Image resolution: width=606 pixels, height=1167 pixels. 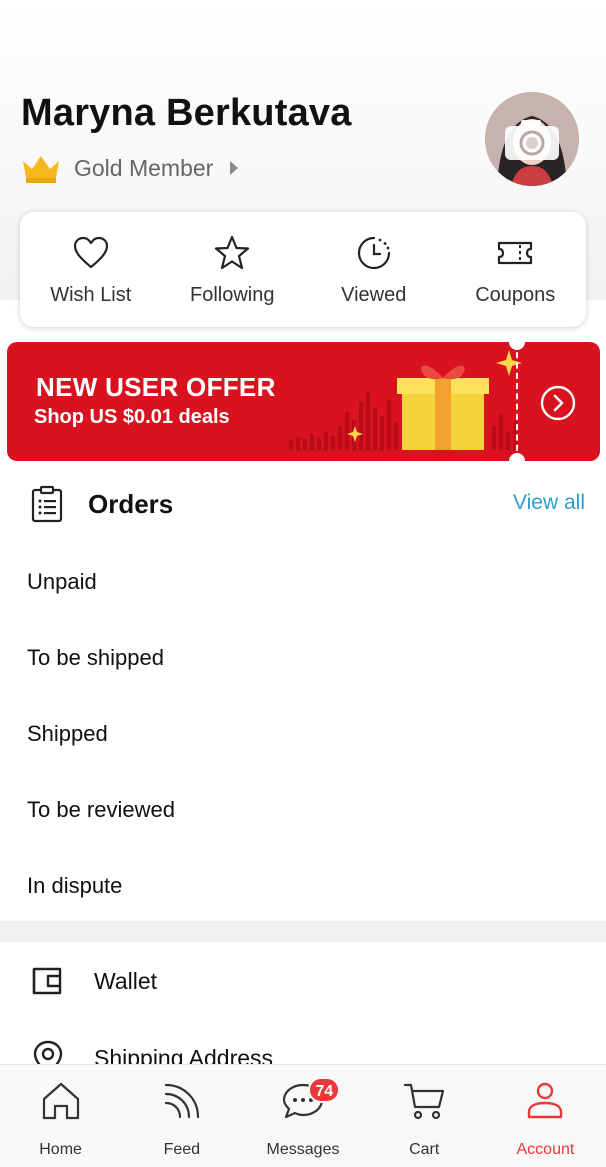 I want to click on feed-icon, so click(x=181, y=1101).